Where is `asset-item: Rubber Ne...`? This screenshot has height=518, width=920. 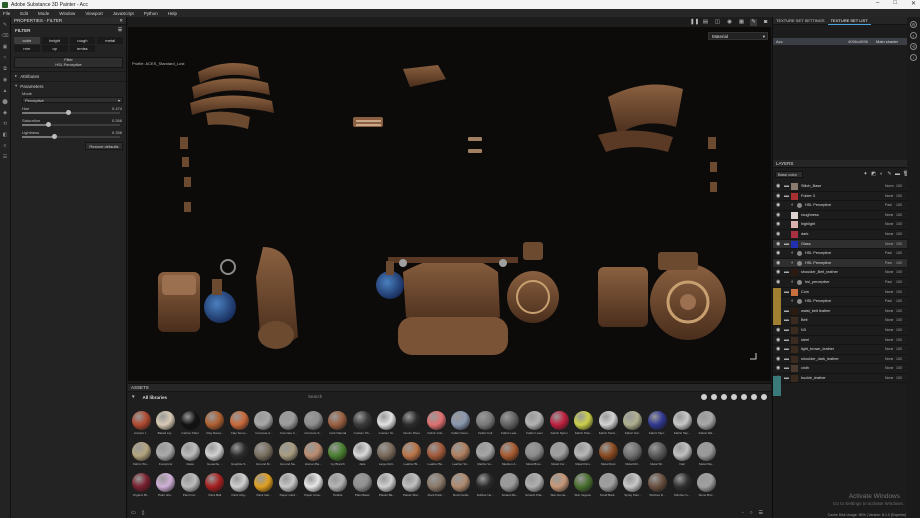
asset-item: Rubber Ne... is located at coordinates (485, 486).